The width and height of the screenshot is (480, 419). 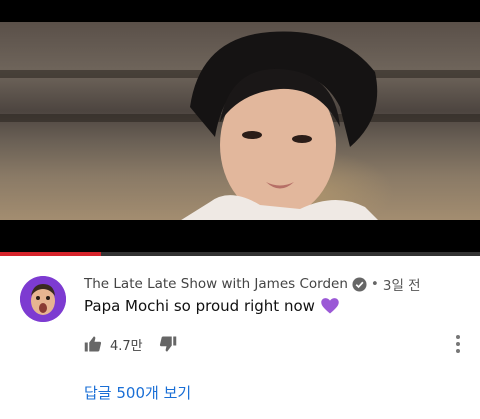 I want to click on avatar, so click(x=43, y=299).